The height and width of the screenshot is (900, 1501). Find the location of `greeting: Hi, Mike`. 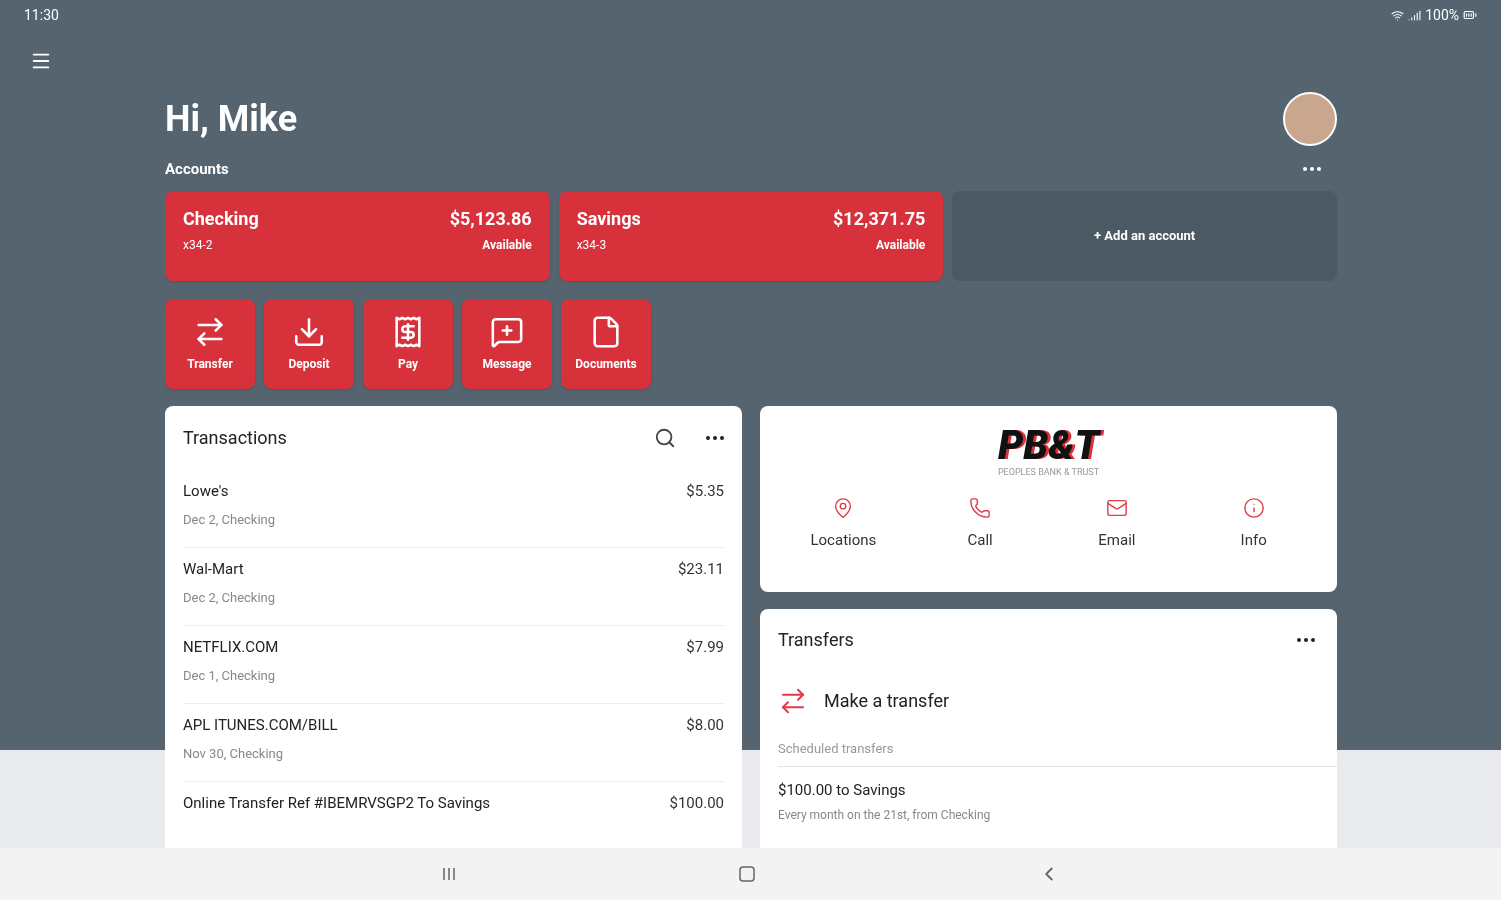

greeting: Hi, Mike is located at coordinates (231, 119).